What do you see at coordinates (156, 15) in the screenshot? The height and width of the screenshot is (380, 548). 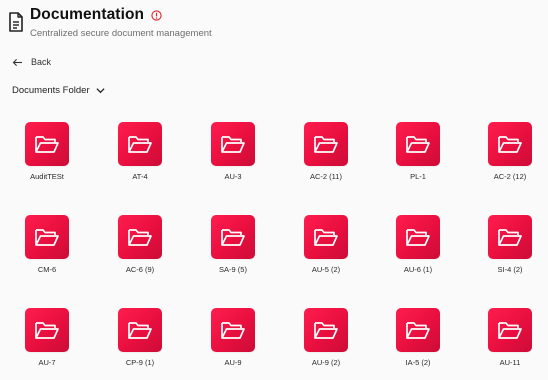 I see `info-icon` at bounding box center [156, 15].